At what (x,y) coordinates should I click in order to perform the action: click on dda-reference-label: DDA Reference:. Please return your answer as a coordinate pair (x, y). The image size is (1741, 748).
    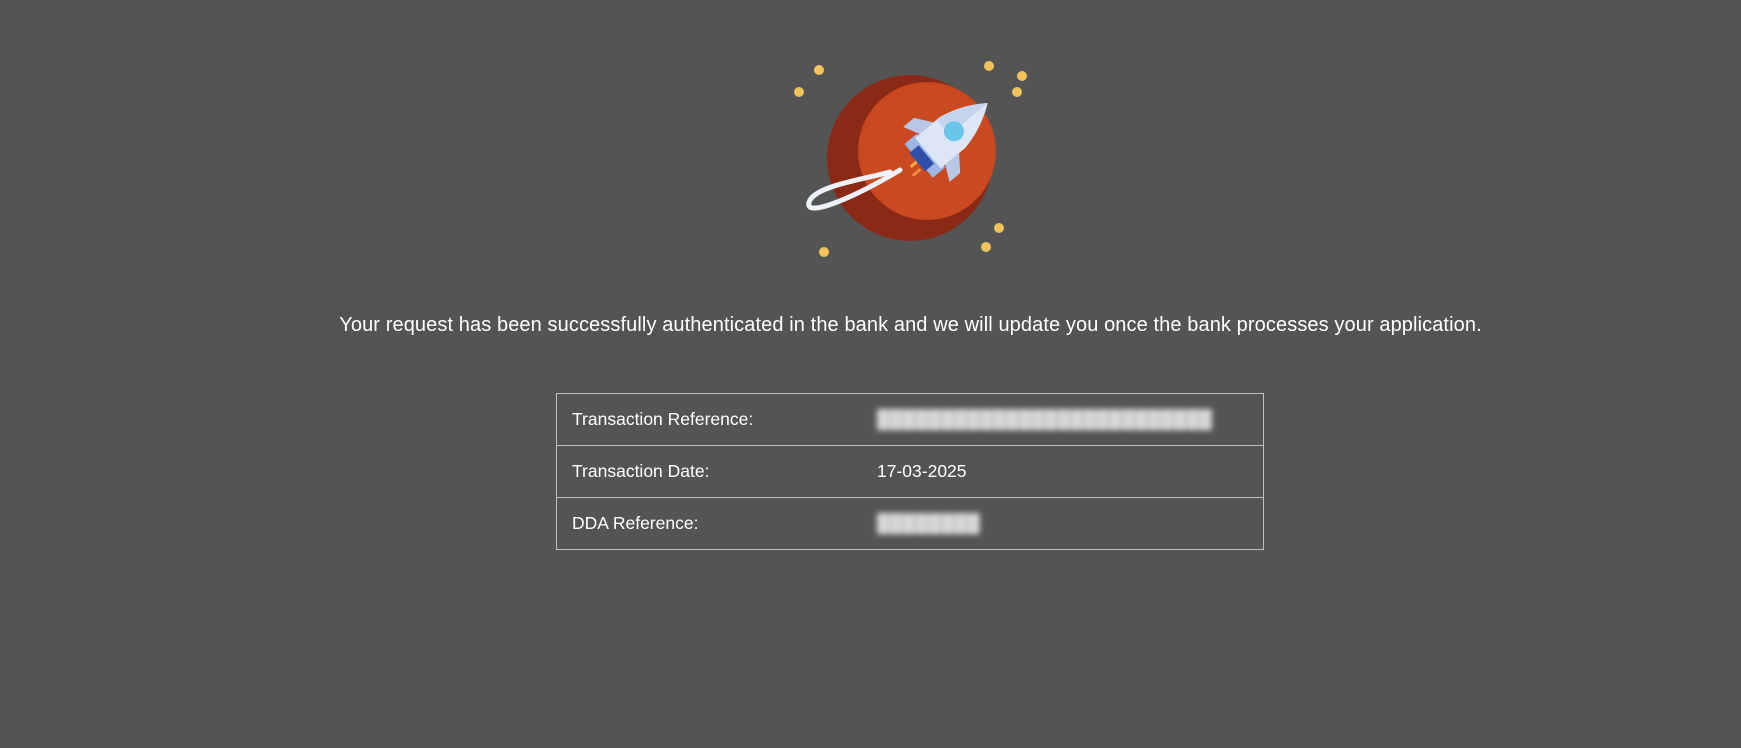
    Looking at the image, I should click on (716, 523).